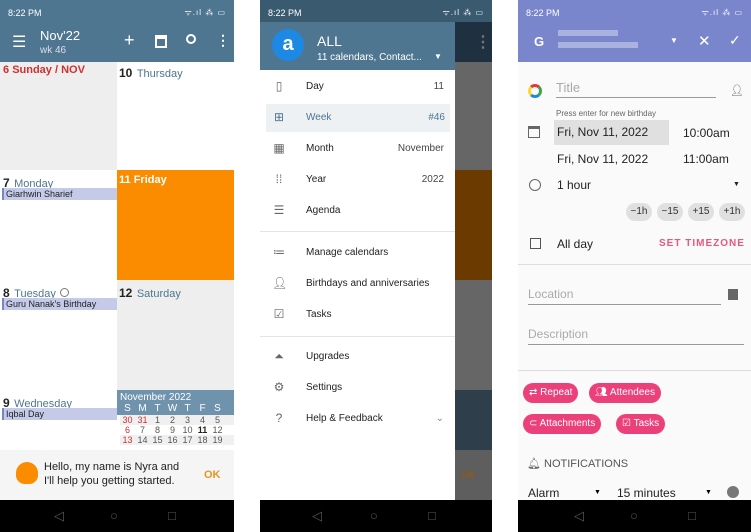 The image size is (751, 532). What do you see at coordinates (191, 39) in the screenshot?
I see `search-icon` at bounding box center [191, 39].